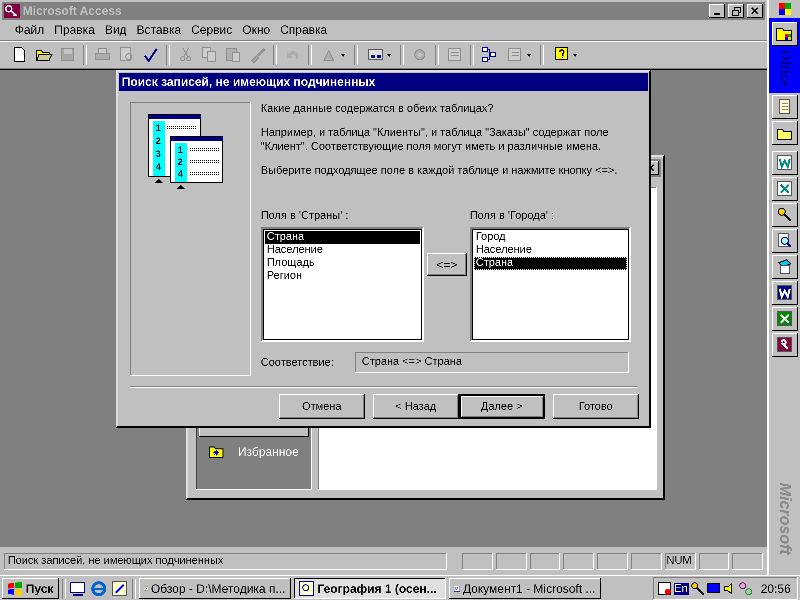 This screenshot has width=800, height=600. I want to click on excel-icon, so click(784, 188).